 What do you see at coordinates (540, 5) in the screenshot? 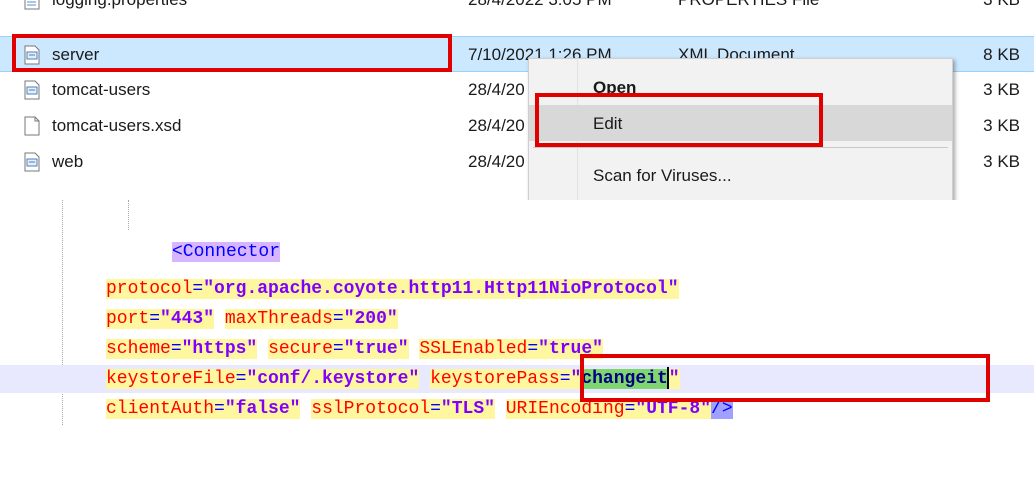
I see `file-date: 28/4/2022 3:05 PM` at bounding box center [540, 5].